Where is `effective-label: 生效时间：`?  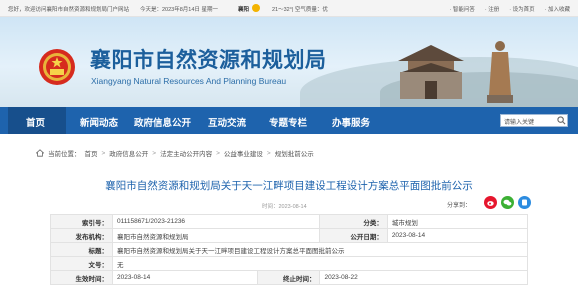
effective-label: 生效时间： is located at coordinates (81, 277).